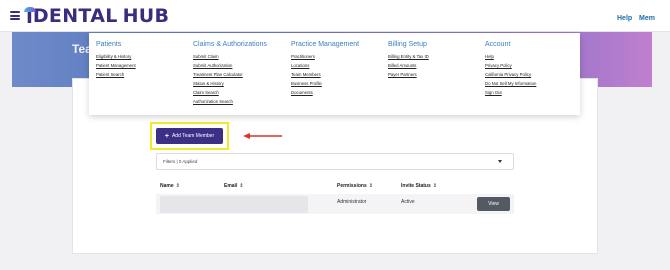 The height and width of the screenshot is (270, 670). I want to click on caret-down-icon, so click(500, 161).